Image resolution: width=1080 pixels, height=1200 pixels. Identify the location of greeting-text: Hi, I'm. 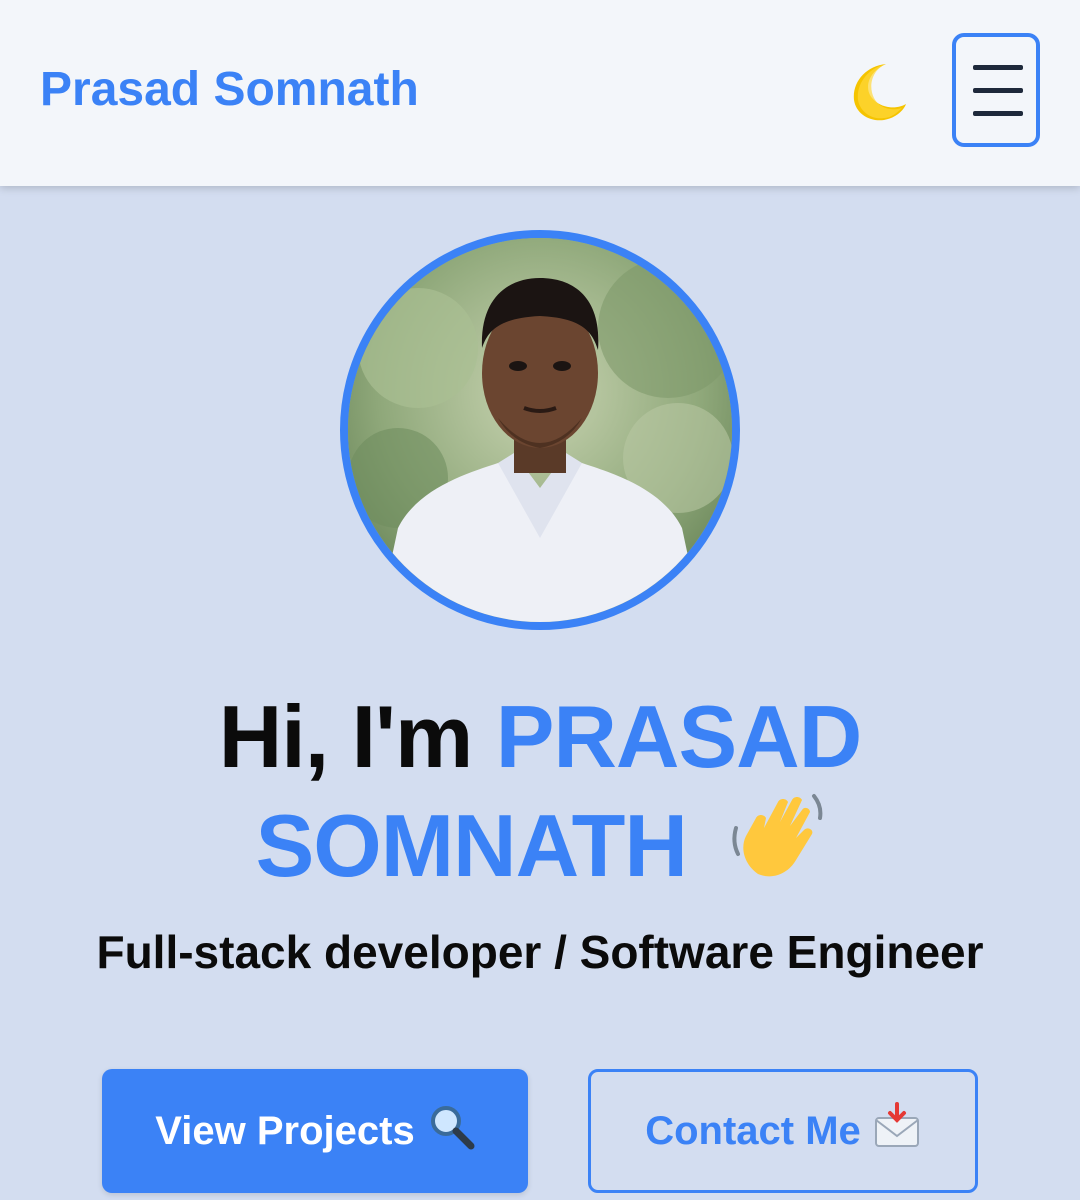
(346, 736).